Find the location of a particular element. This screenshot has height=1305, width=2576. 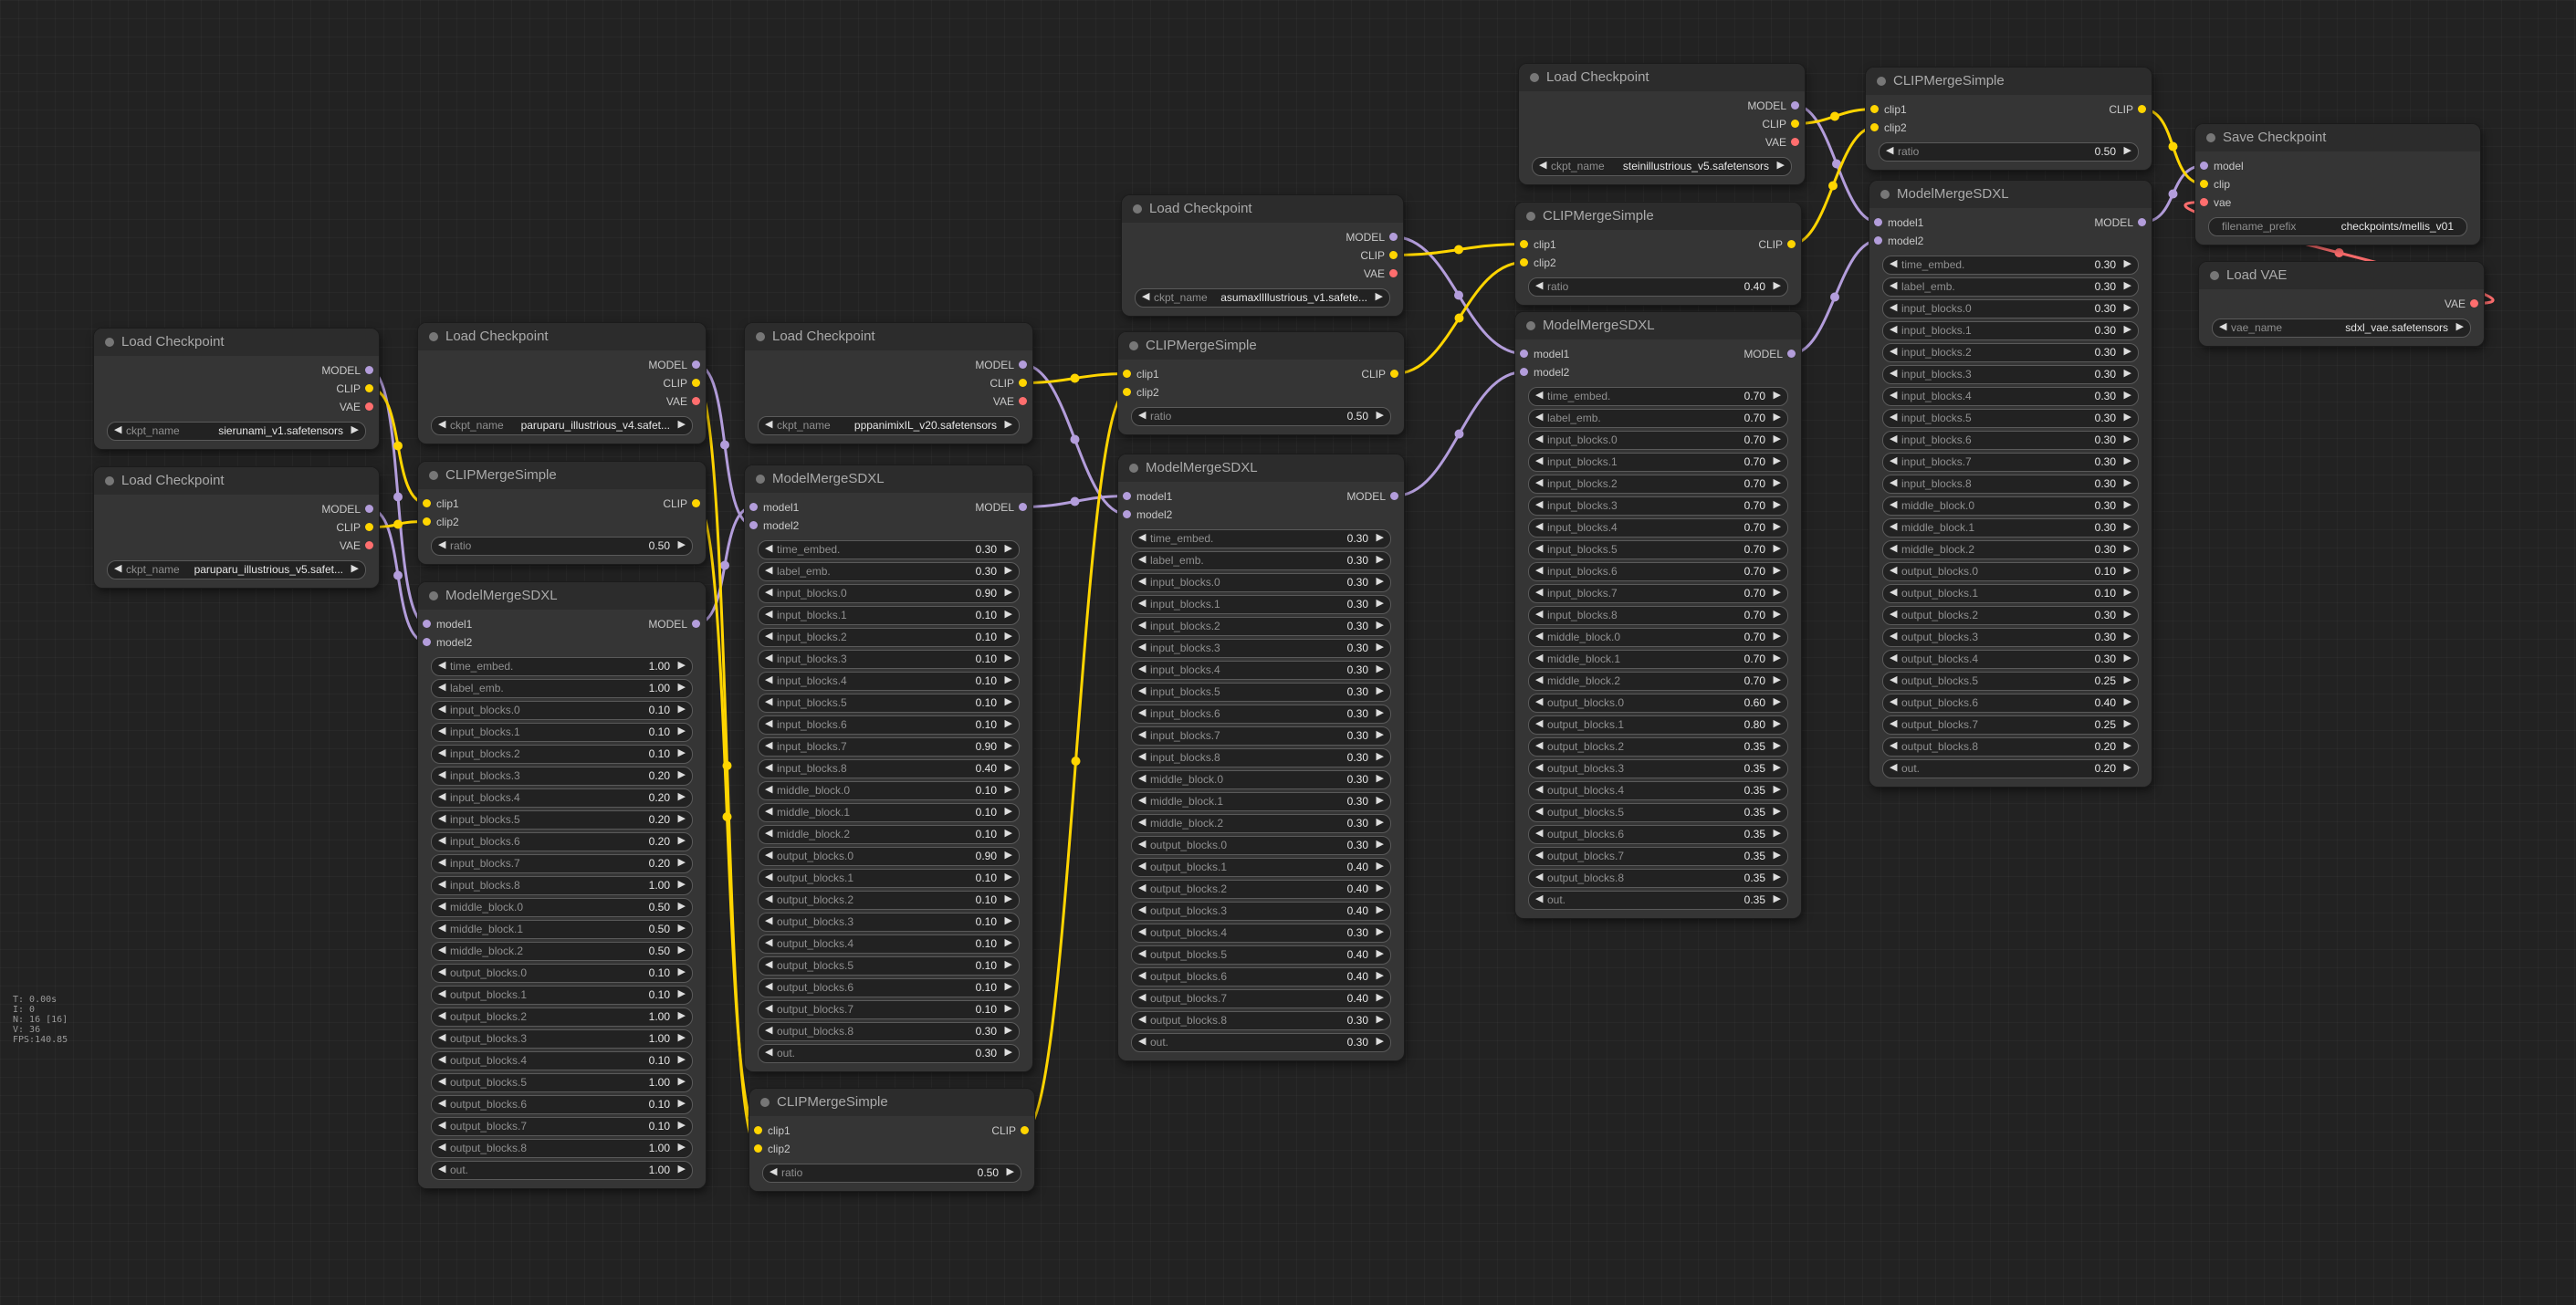

output-slot-vae: VAE is located at coordinates (319, 407).